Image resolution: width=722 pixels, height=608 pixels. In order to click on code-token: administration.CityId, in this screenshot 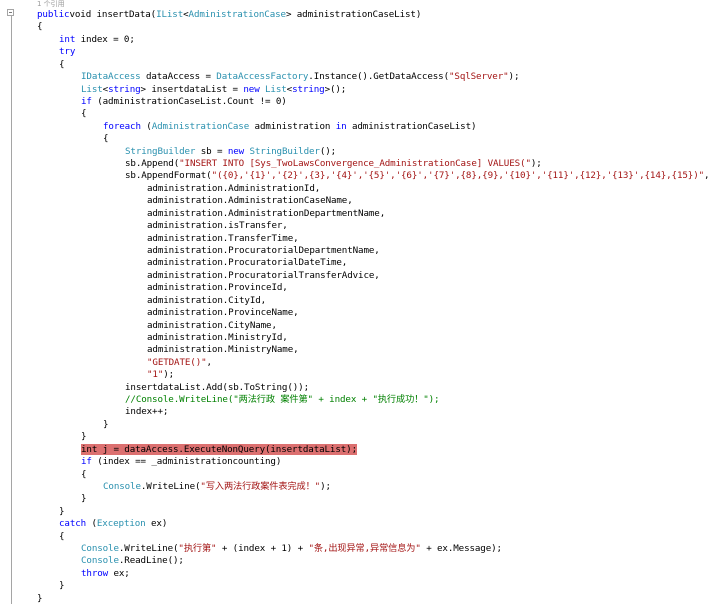, I will do `click(207, 300)`.